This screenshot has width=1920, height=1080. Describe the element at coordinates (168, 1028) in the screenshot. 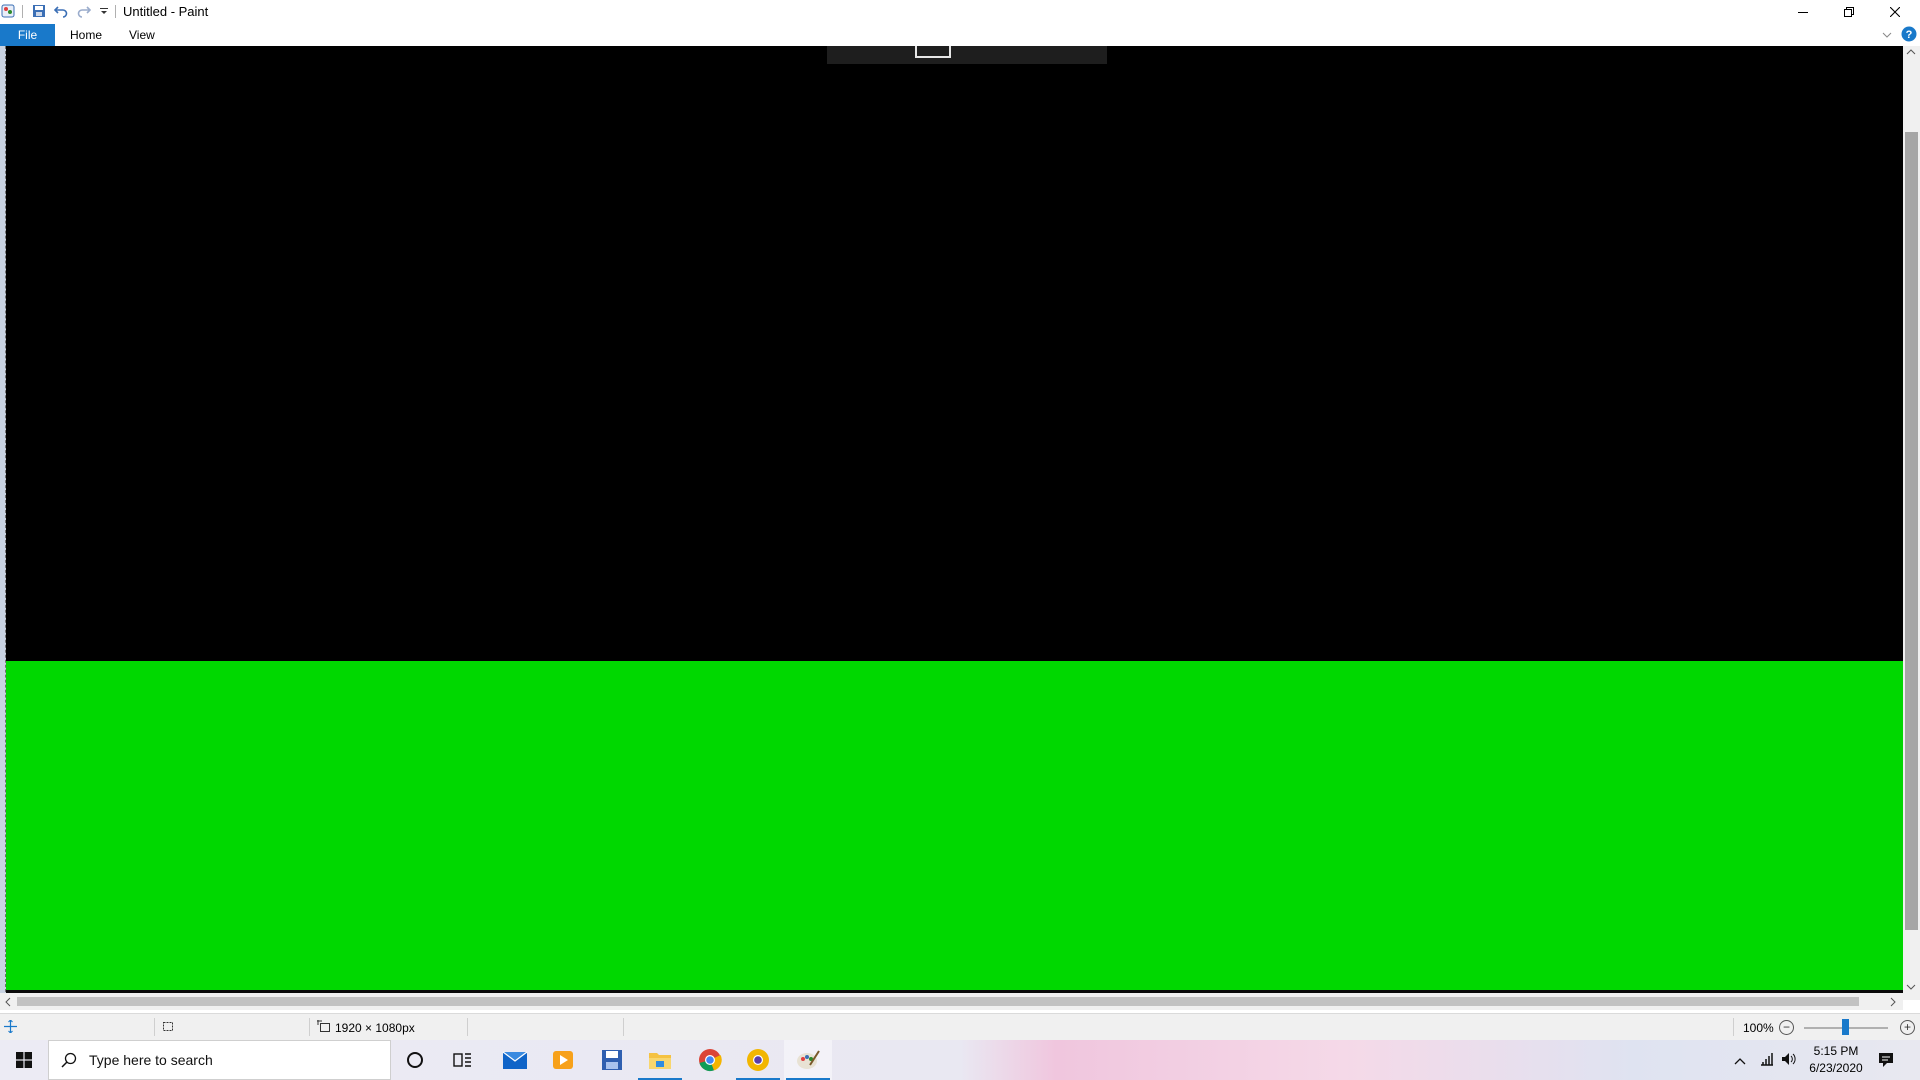

I see `selection-size-icon` at that location.